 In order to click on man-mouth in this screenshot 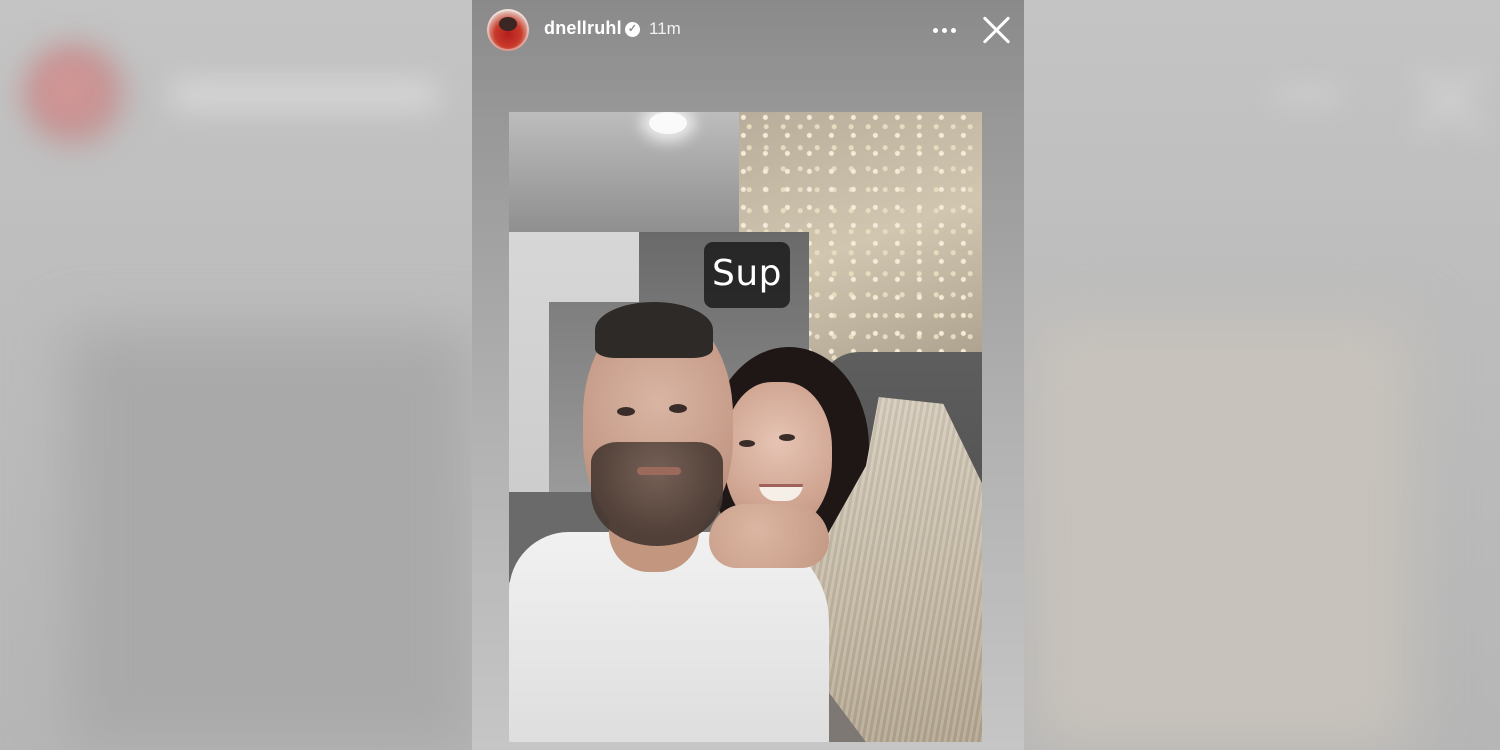, I will do `click(659, 471)`.